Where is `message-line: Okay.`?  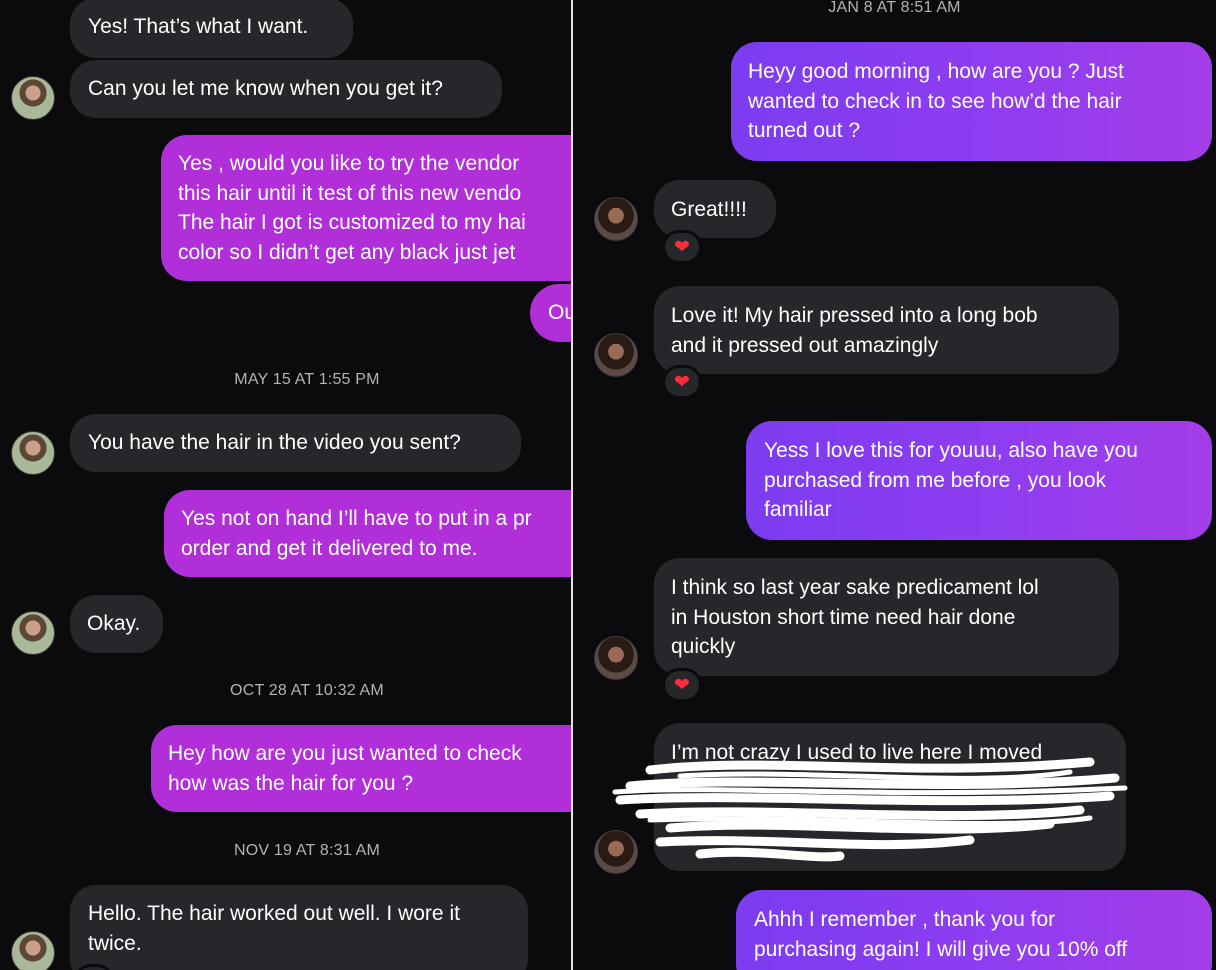
message-line: Okay. is located at coordinates (114, 623).